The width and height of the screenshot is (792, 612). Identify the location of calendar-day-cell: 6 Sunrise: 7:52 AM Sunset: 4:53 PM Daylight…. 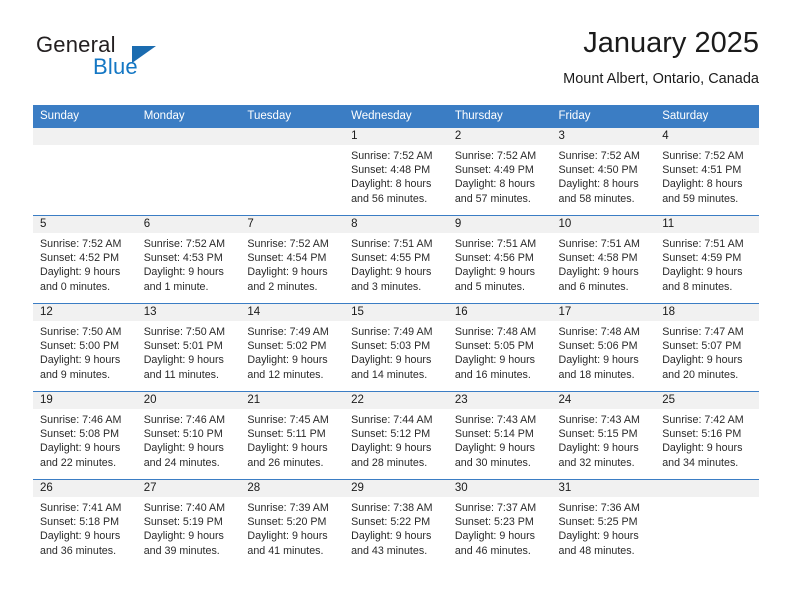
(188, 259).